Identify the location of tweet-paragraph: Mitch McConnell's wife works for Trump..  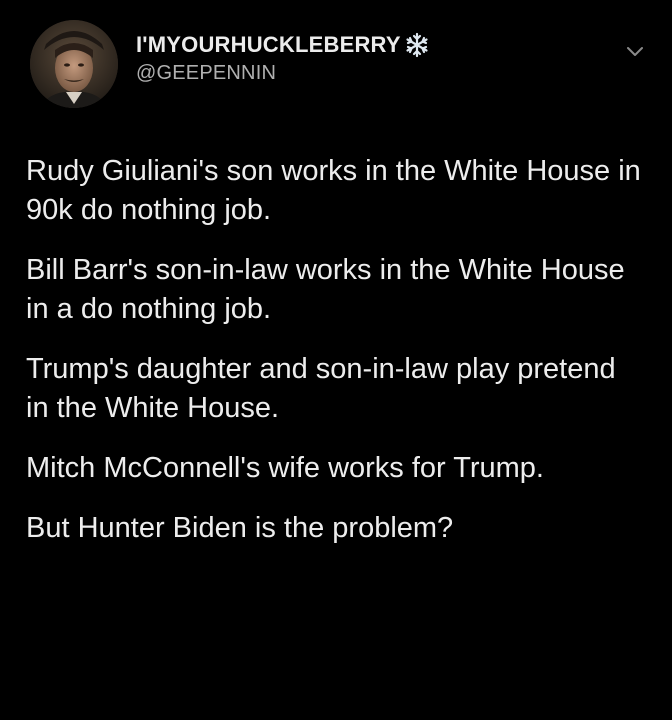
(285, 468).